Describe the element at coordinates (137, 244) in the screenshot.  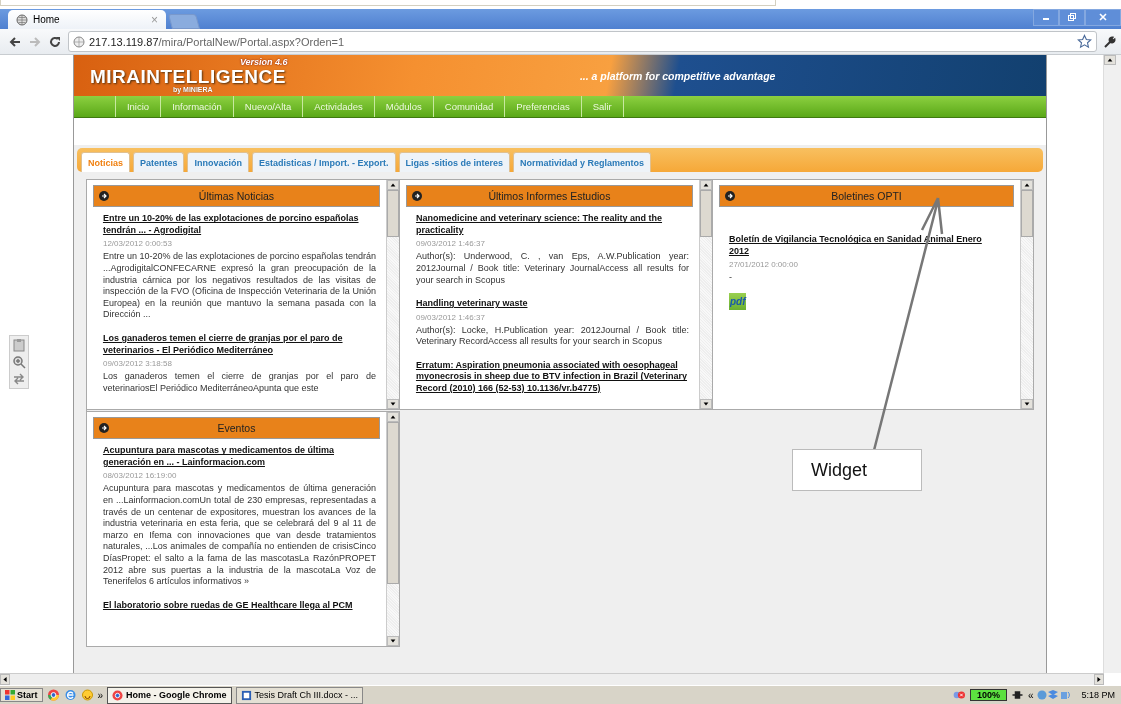
I see `item-date: 12/03/2012 0:00:53` at that location.